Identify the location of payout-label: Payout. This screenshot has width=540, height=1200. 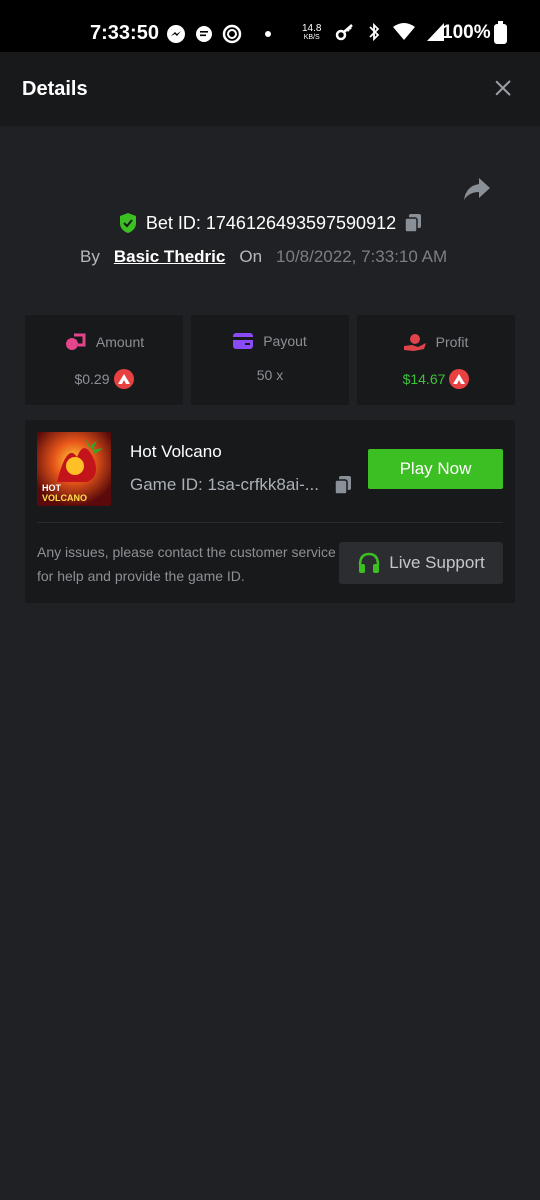
(285, 341).